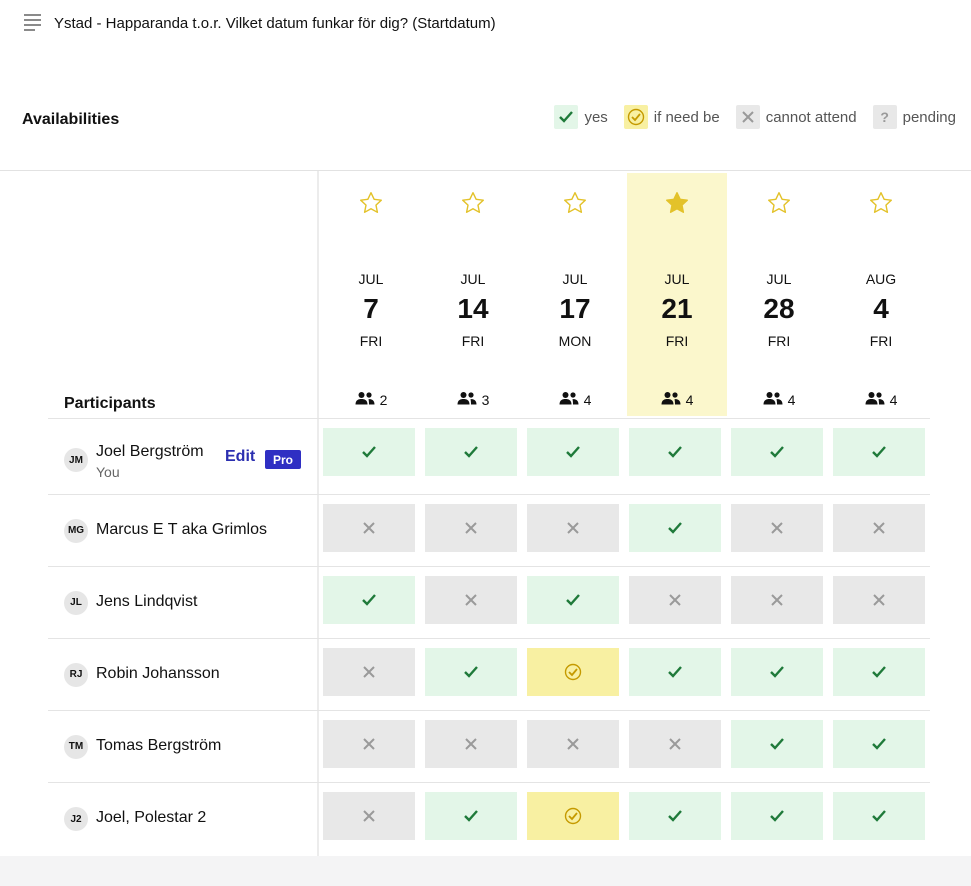  What do you see at coordinates (884, 117) in the screenshot?
I see `pending-question-icon: ?` at bounding box center [884, 117].